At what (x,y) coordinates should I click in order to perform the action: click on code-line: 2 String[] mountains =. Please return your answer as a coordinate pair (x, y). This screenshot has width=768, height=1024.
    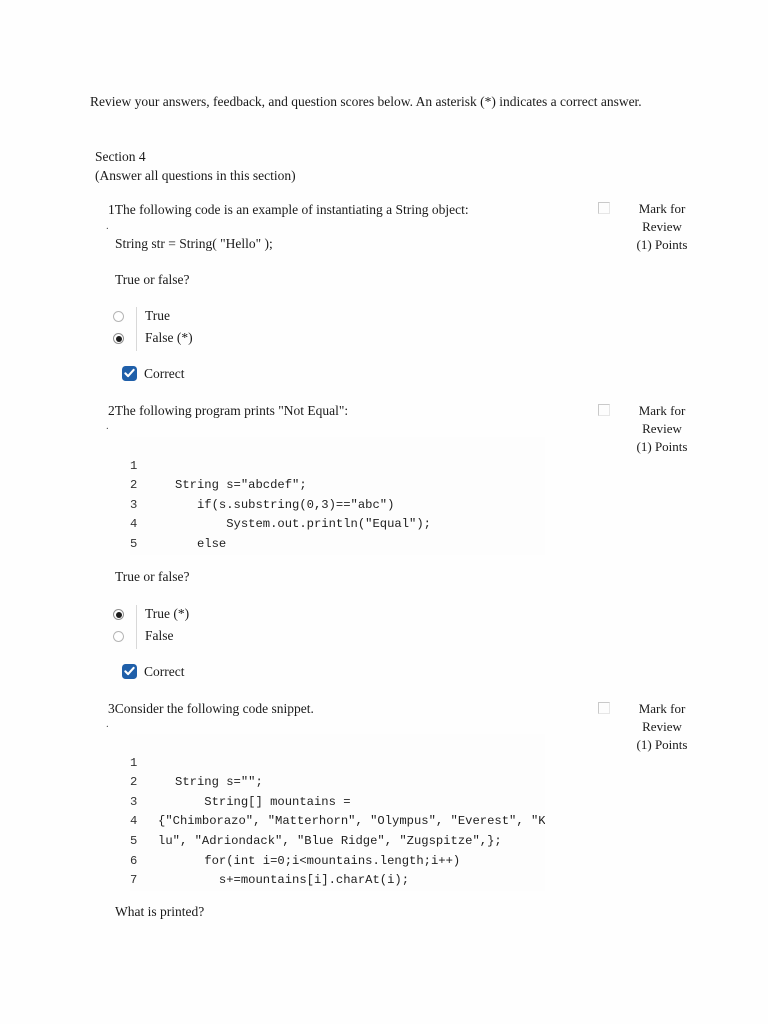
    Looking at the image, I should click on (337, 781).